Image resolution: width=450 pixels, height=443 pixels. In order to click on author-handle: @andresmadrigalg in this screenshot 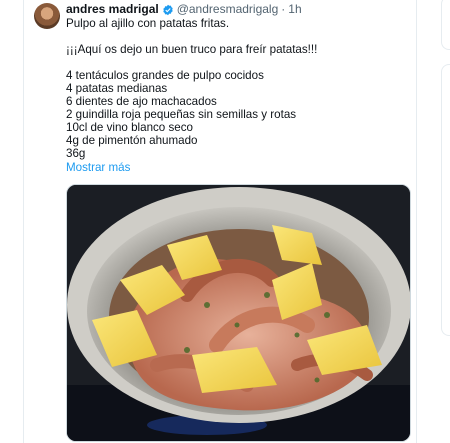, I will do `click(228, 9)`.